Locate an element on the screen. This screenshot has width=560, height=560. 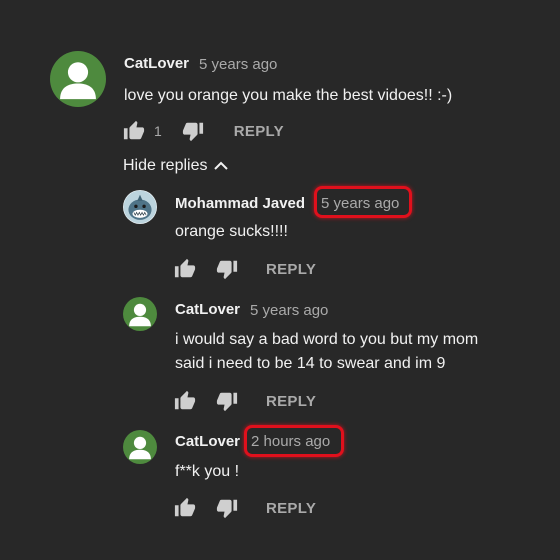
reply-text-line-1: i would say a bad word to you but my mom is located at coordinates (327, 339).